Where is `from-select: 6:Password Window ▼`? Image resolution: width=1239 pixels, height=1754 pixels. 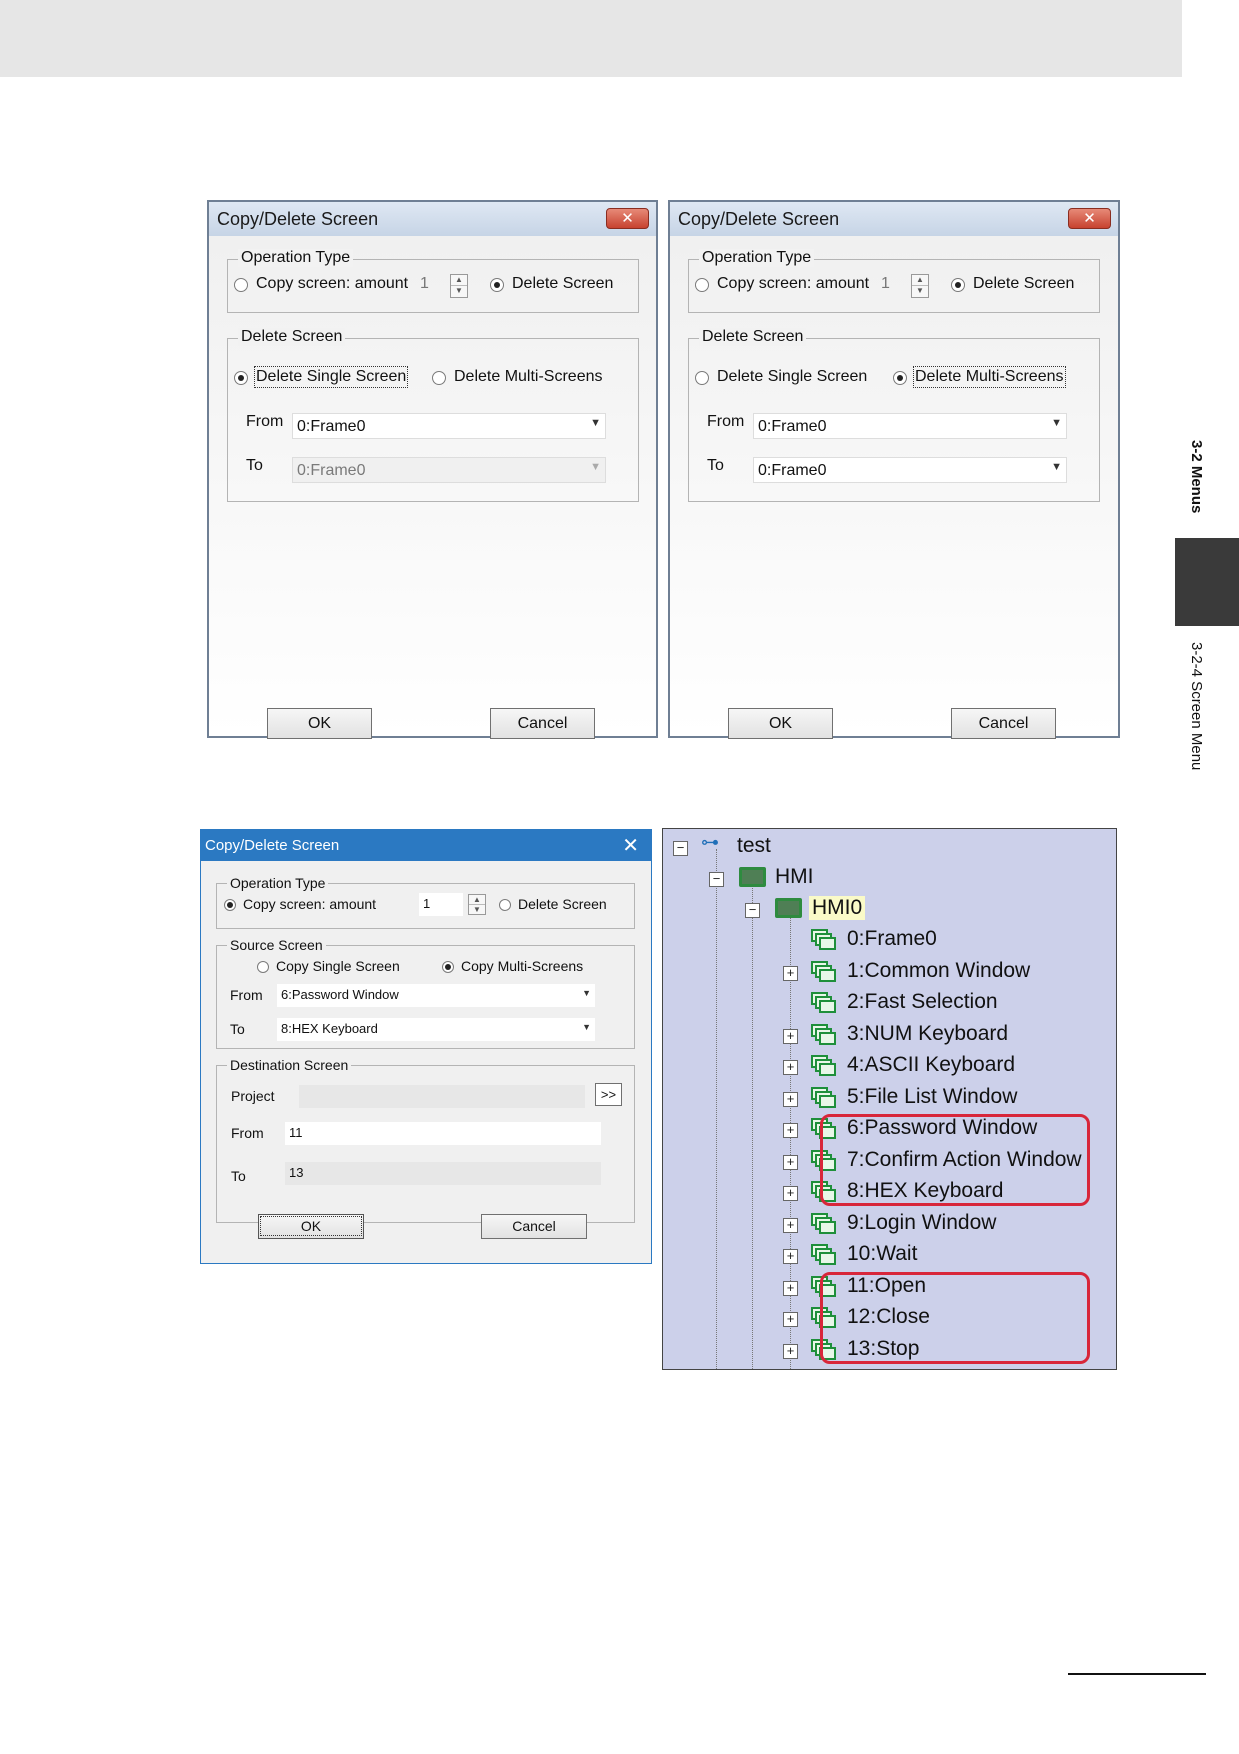 from-select: 6:Password Window ▼ is located at coordinates (436, 995).